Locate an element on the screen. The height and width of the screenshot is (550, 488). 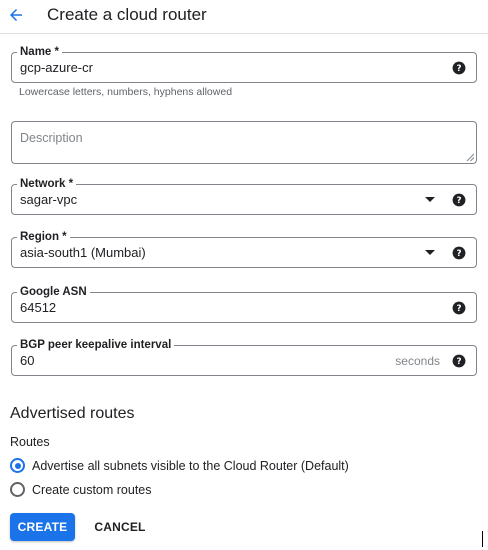
radio-custom-routes: Create custom routes is located at coordinates (81, 489).